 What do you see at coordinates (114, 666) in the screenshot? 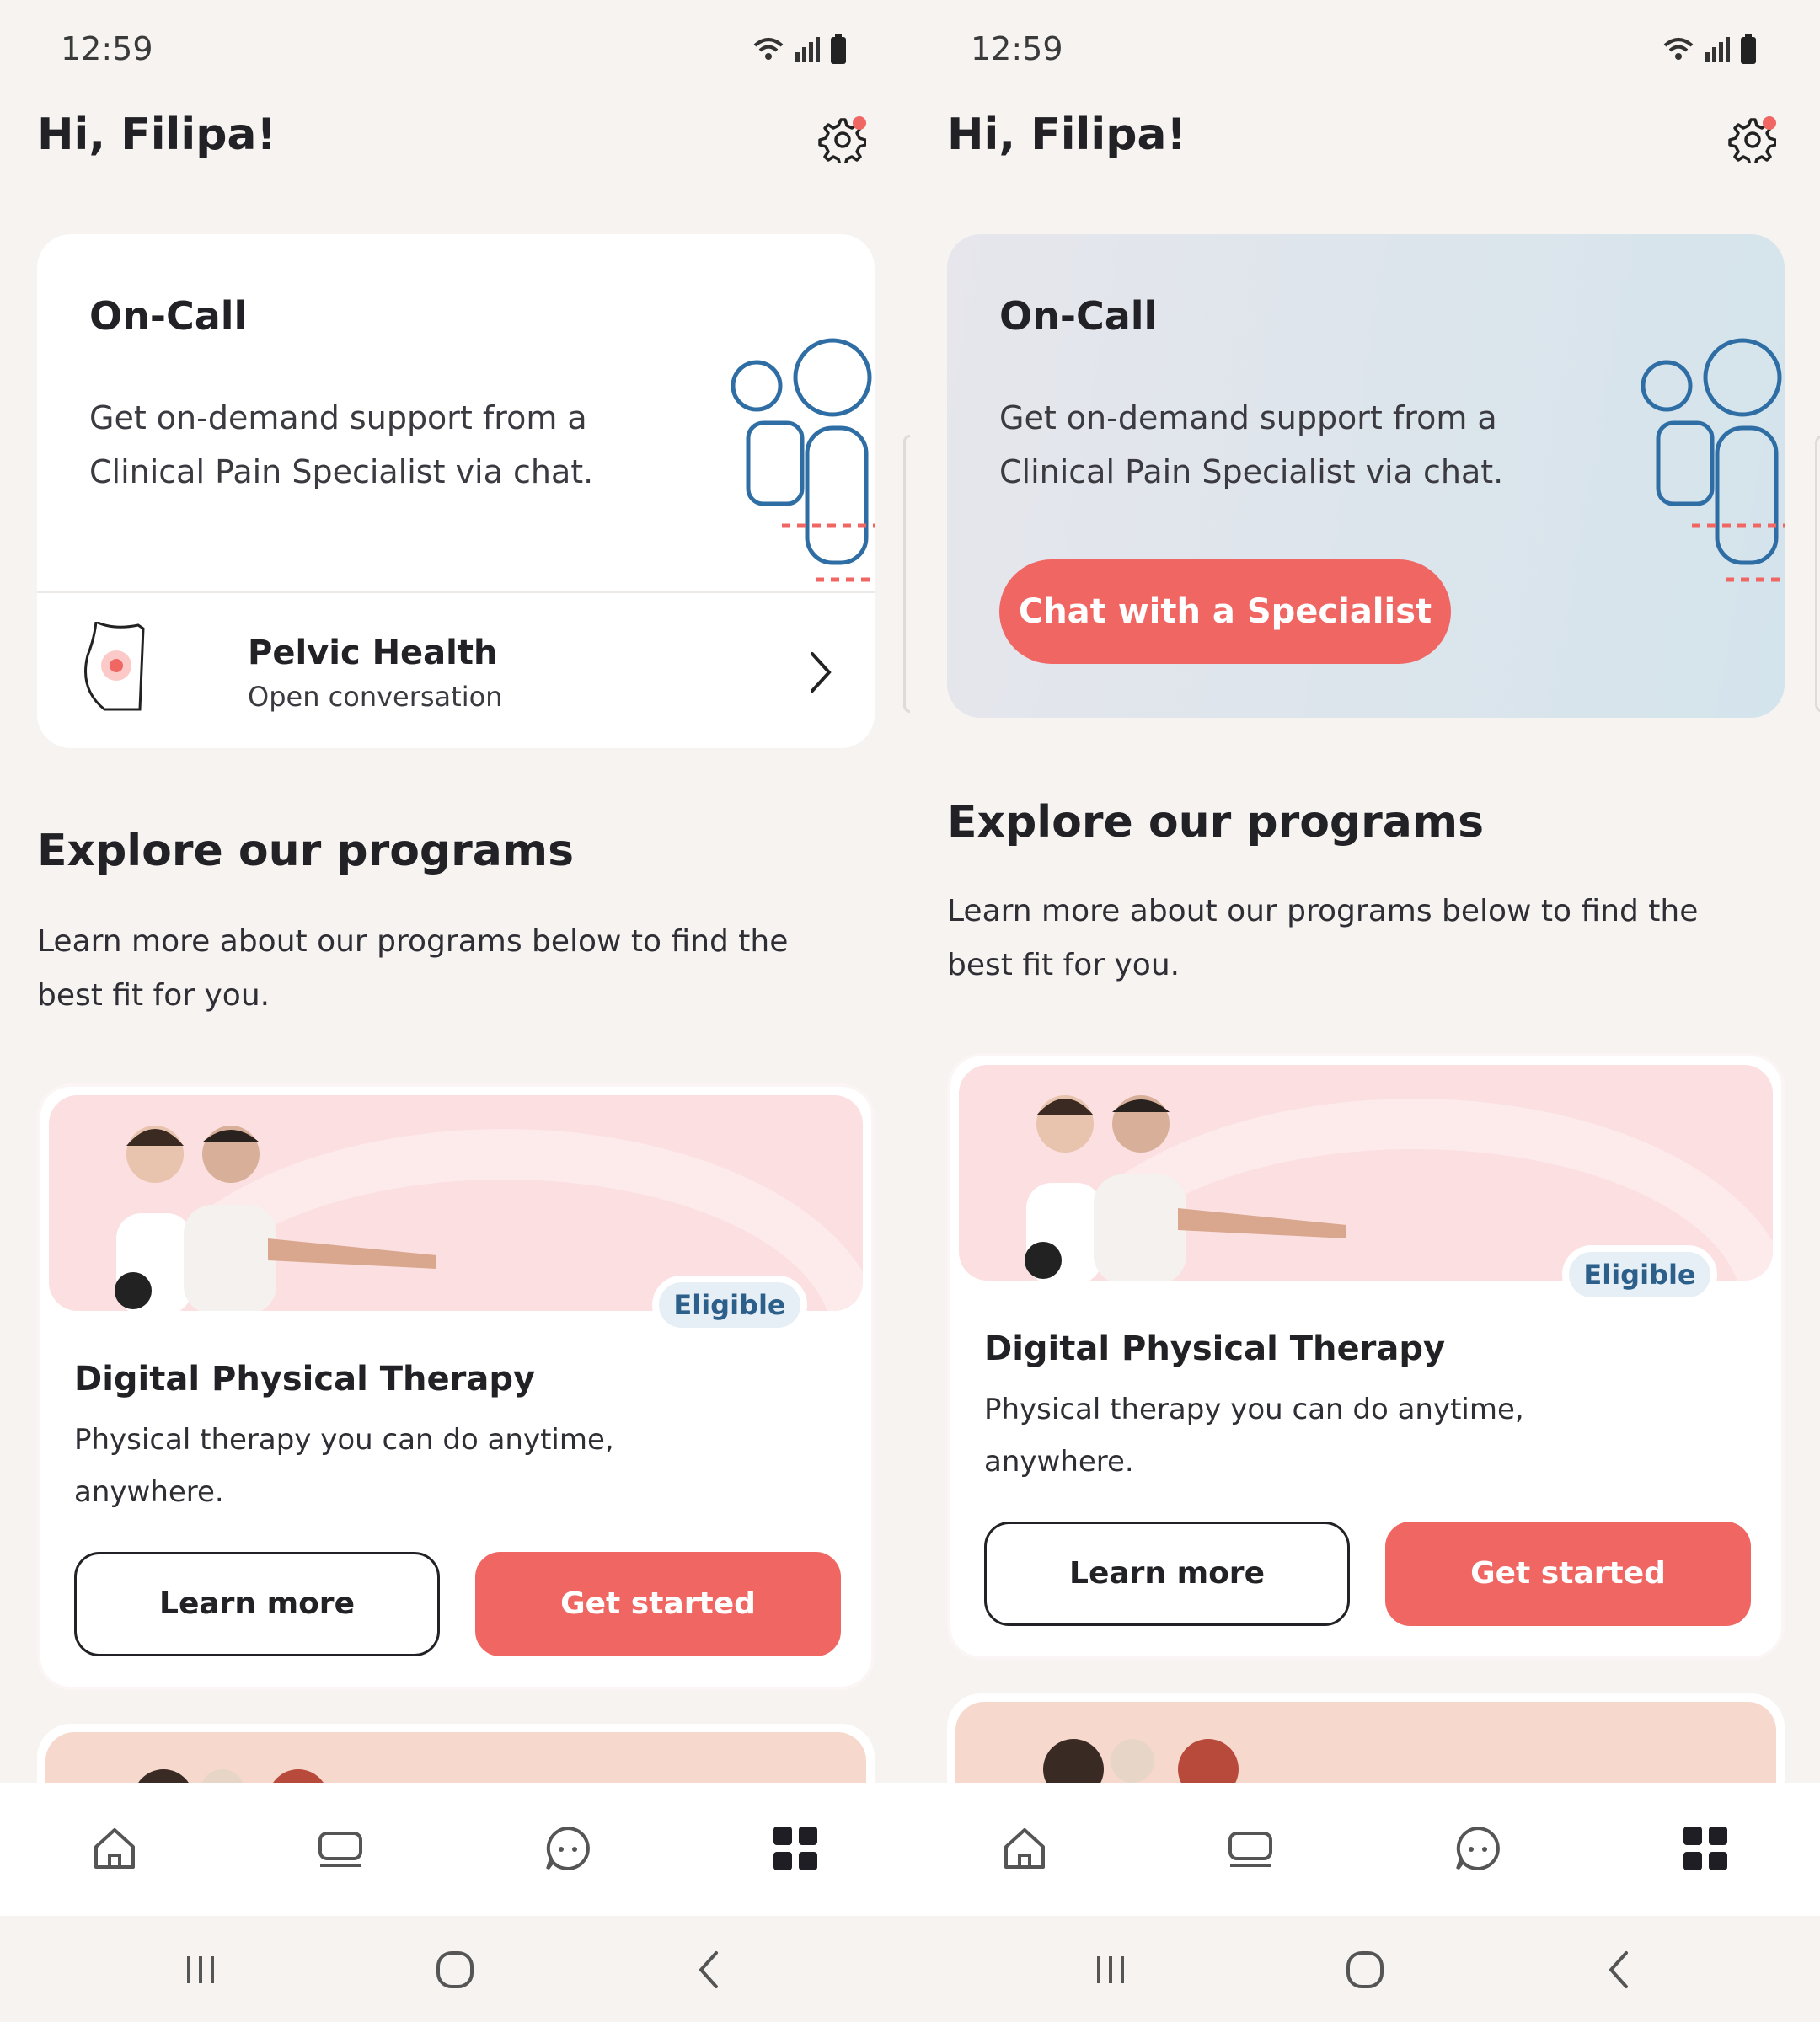
I see `pelvis-body-icon` at bounding box center [114, 666].